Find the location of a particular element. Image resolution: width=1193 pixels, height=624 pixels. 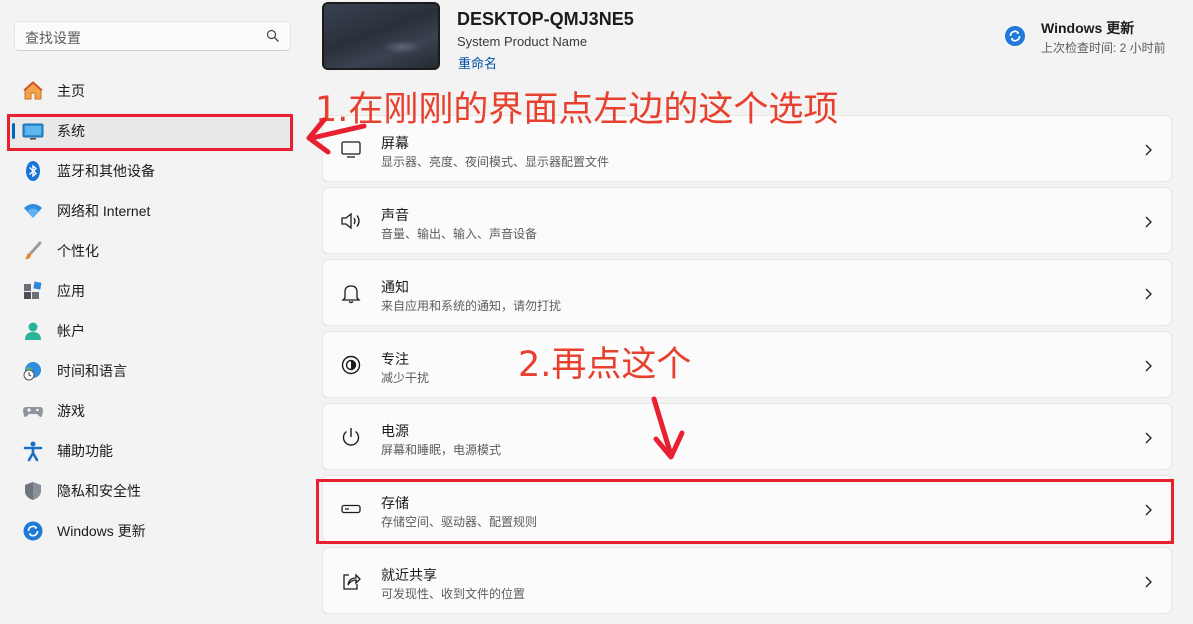

bell-icon is located at coordinates (351, 293).